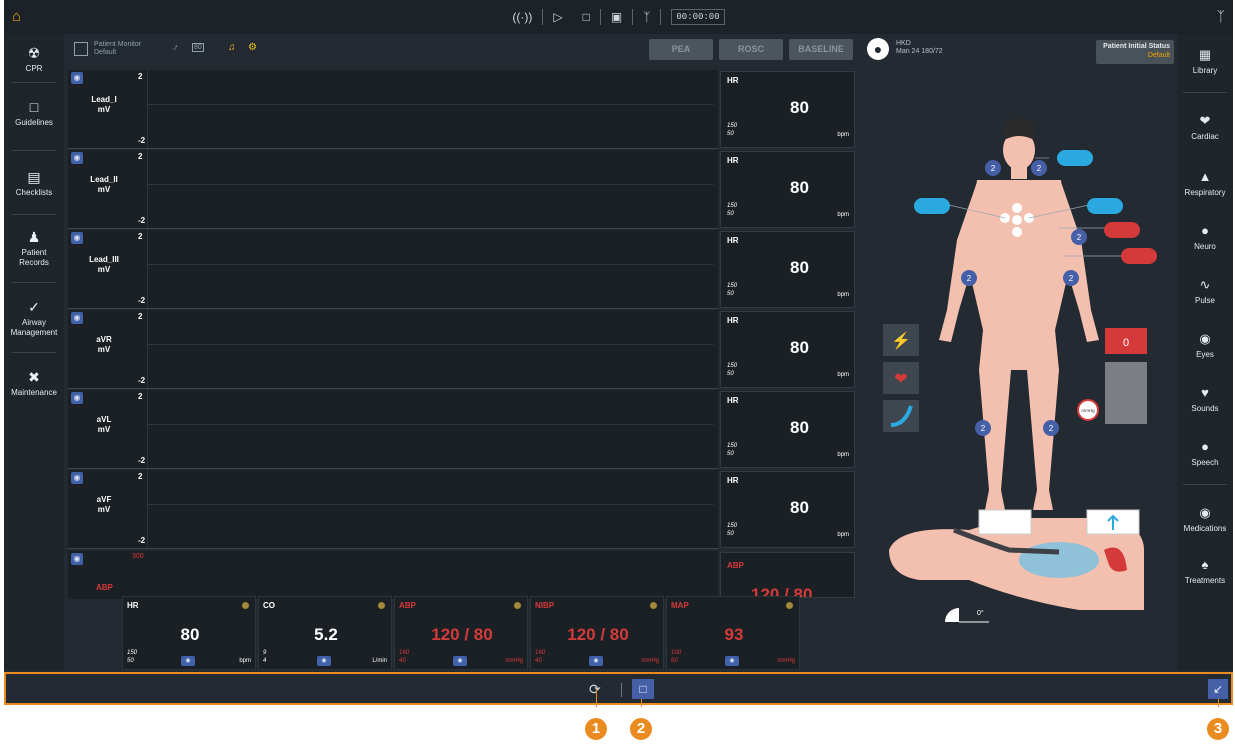 This screenshot has height=744, width=1235. Describe the element at coordinates (1135, 52) in the screenshot. I see `patient-initial-status-button: Patient Initial Status Default` at that location.